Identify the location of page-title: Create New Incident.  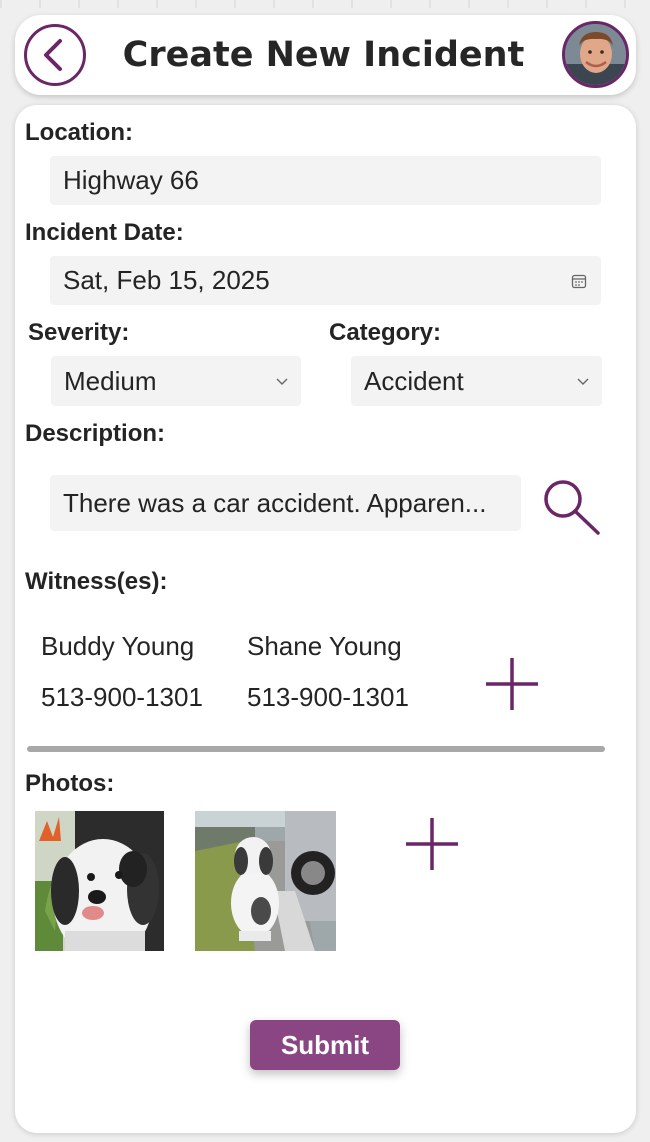
(323, 55).